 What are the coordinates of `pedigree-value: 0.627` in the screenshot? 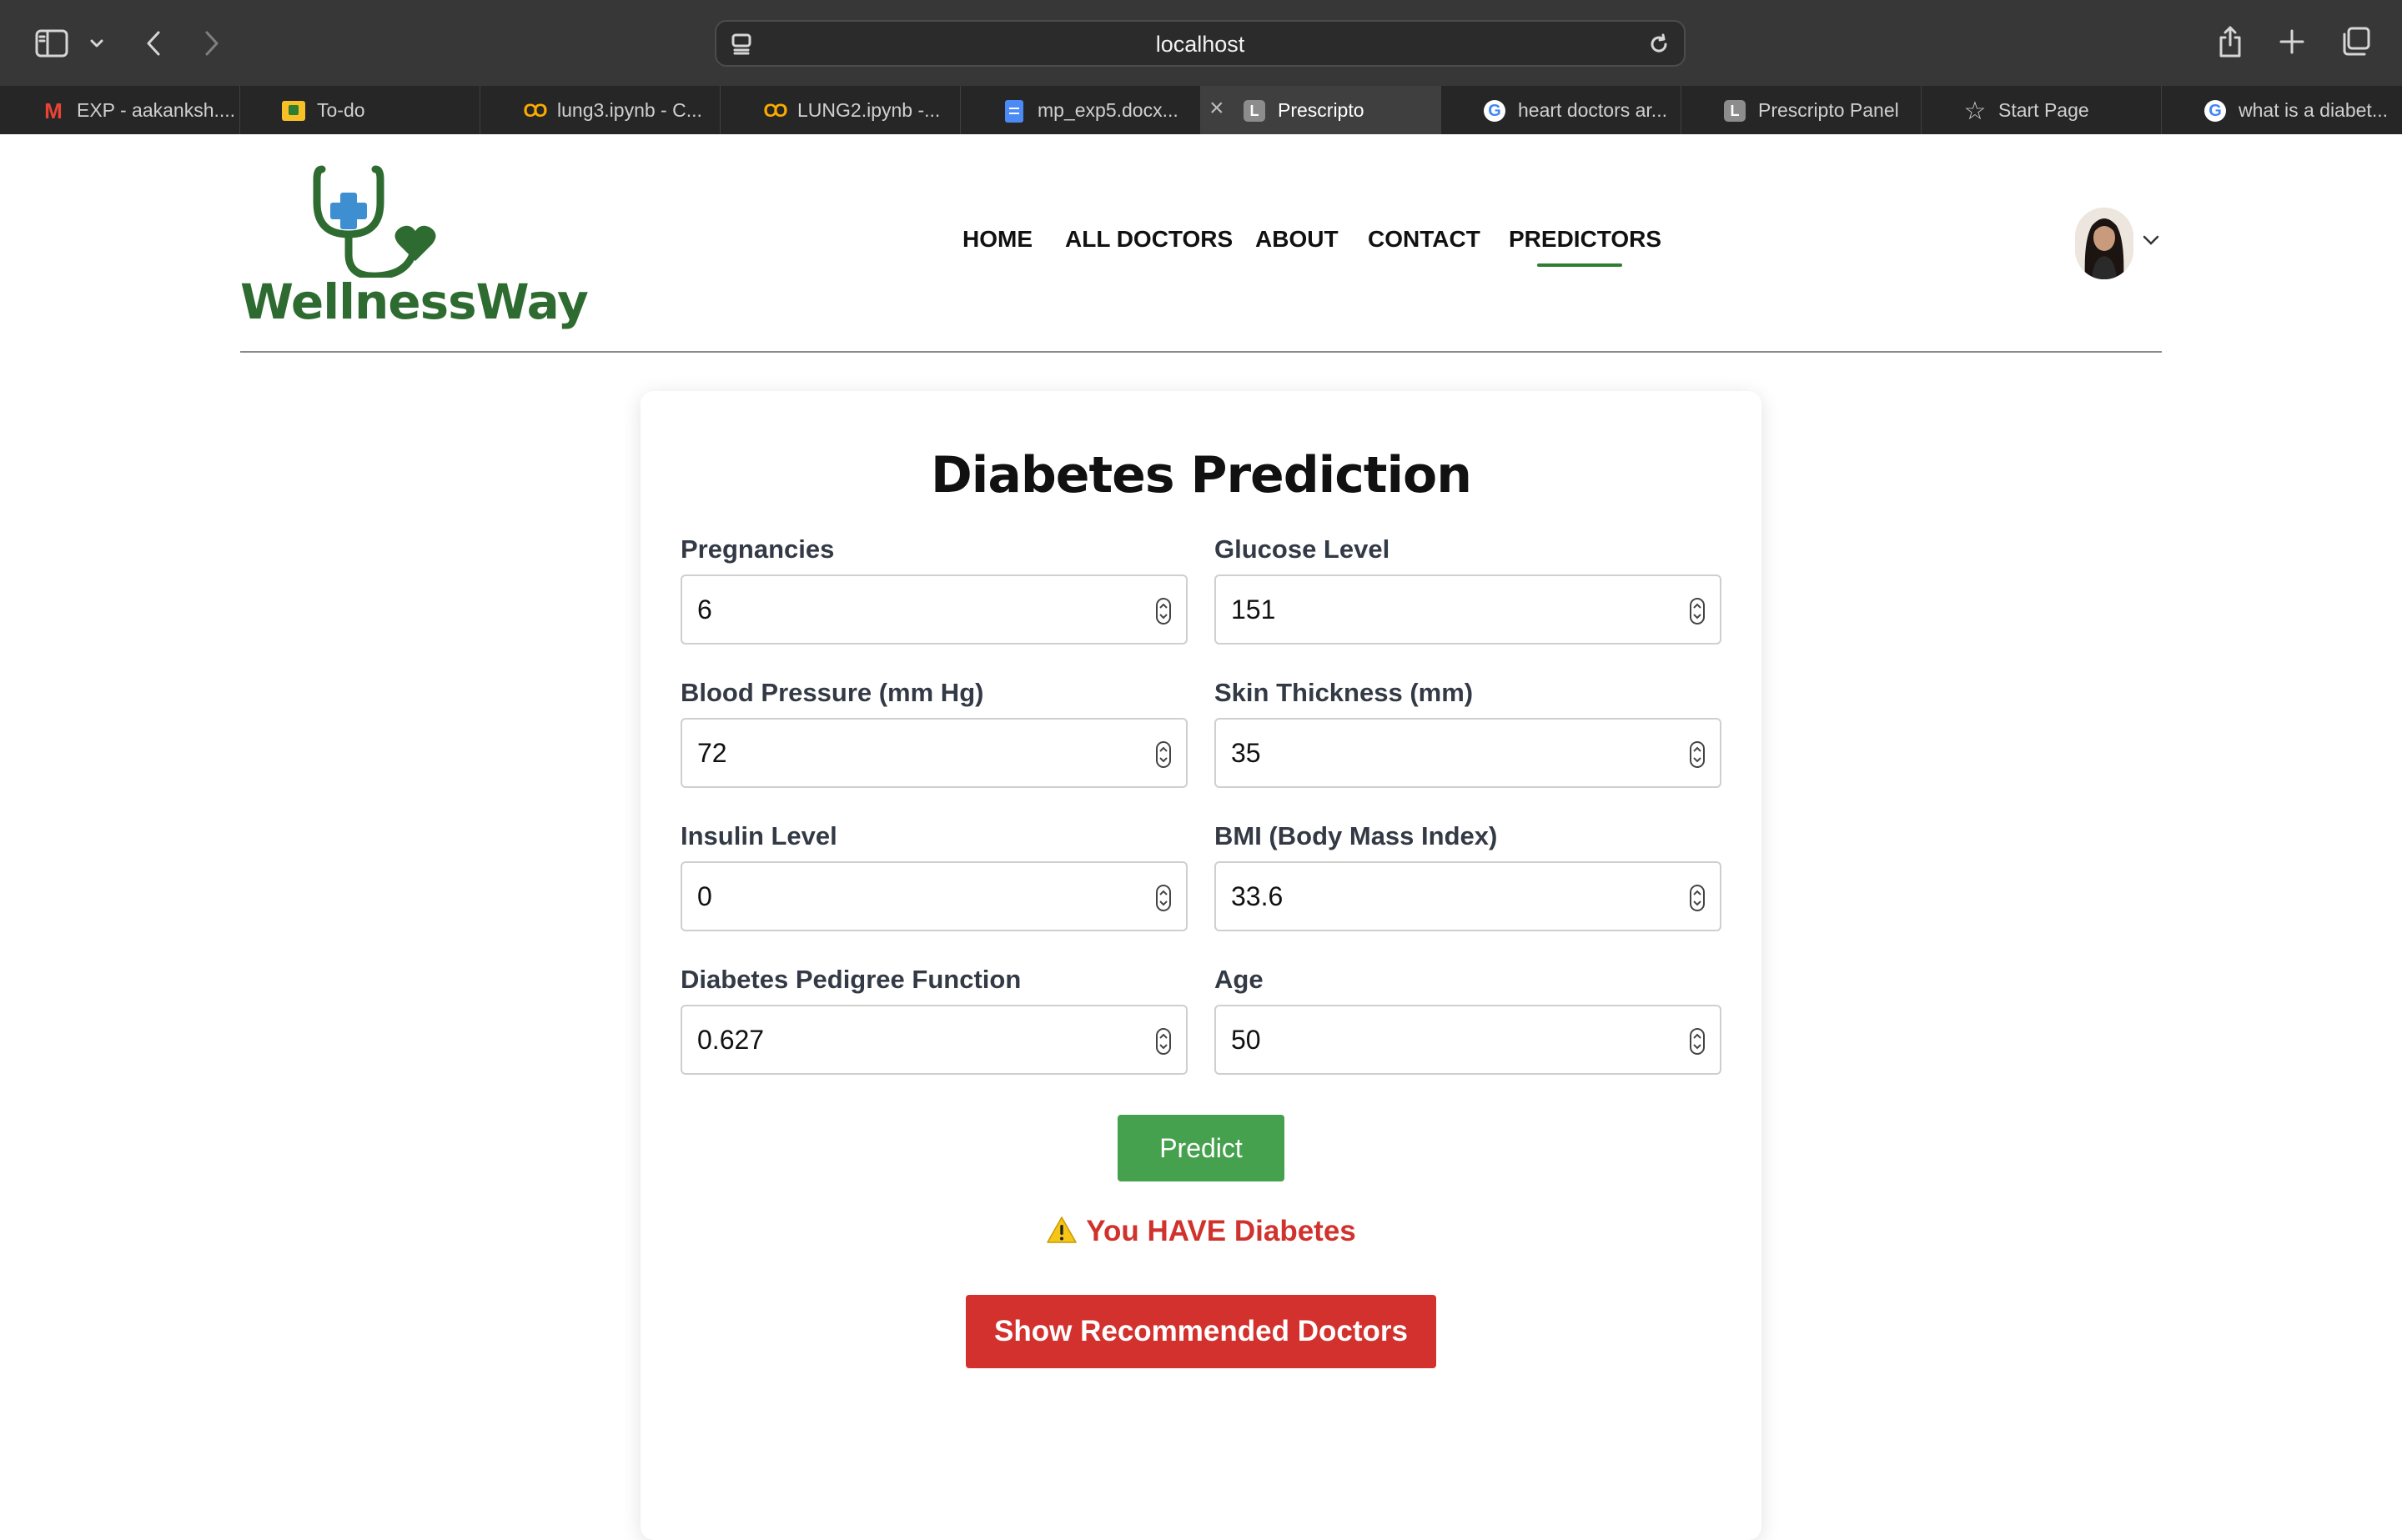 It's located at (731, 1041).